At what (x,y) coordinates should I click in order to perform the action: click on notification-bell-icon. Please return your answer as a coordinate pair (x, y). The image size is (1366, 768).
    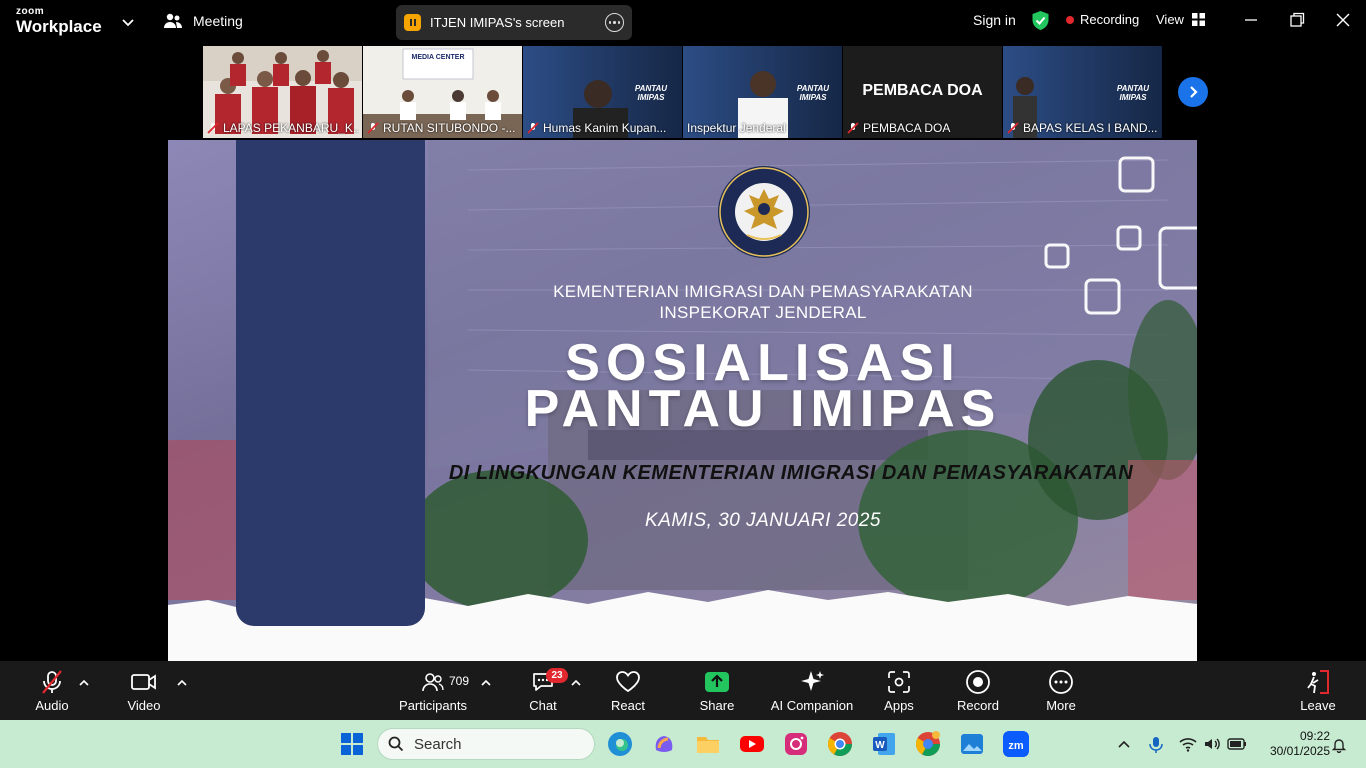
    Looking at the image, I should click on (1339, 745).